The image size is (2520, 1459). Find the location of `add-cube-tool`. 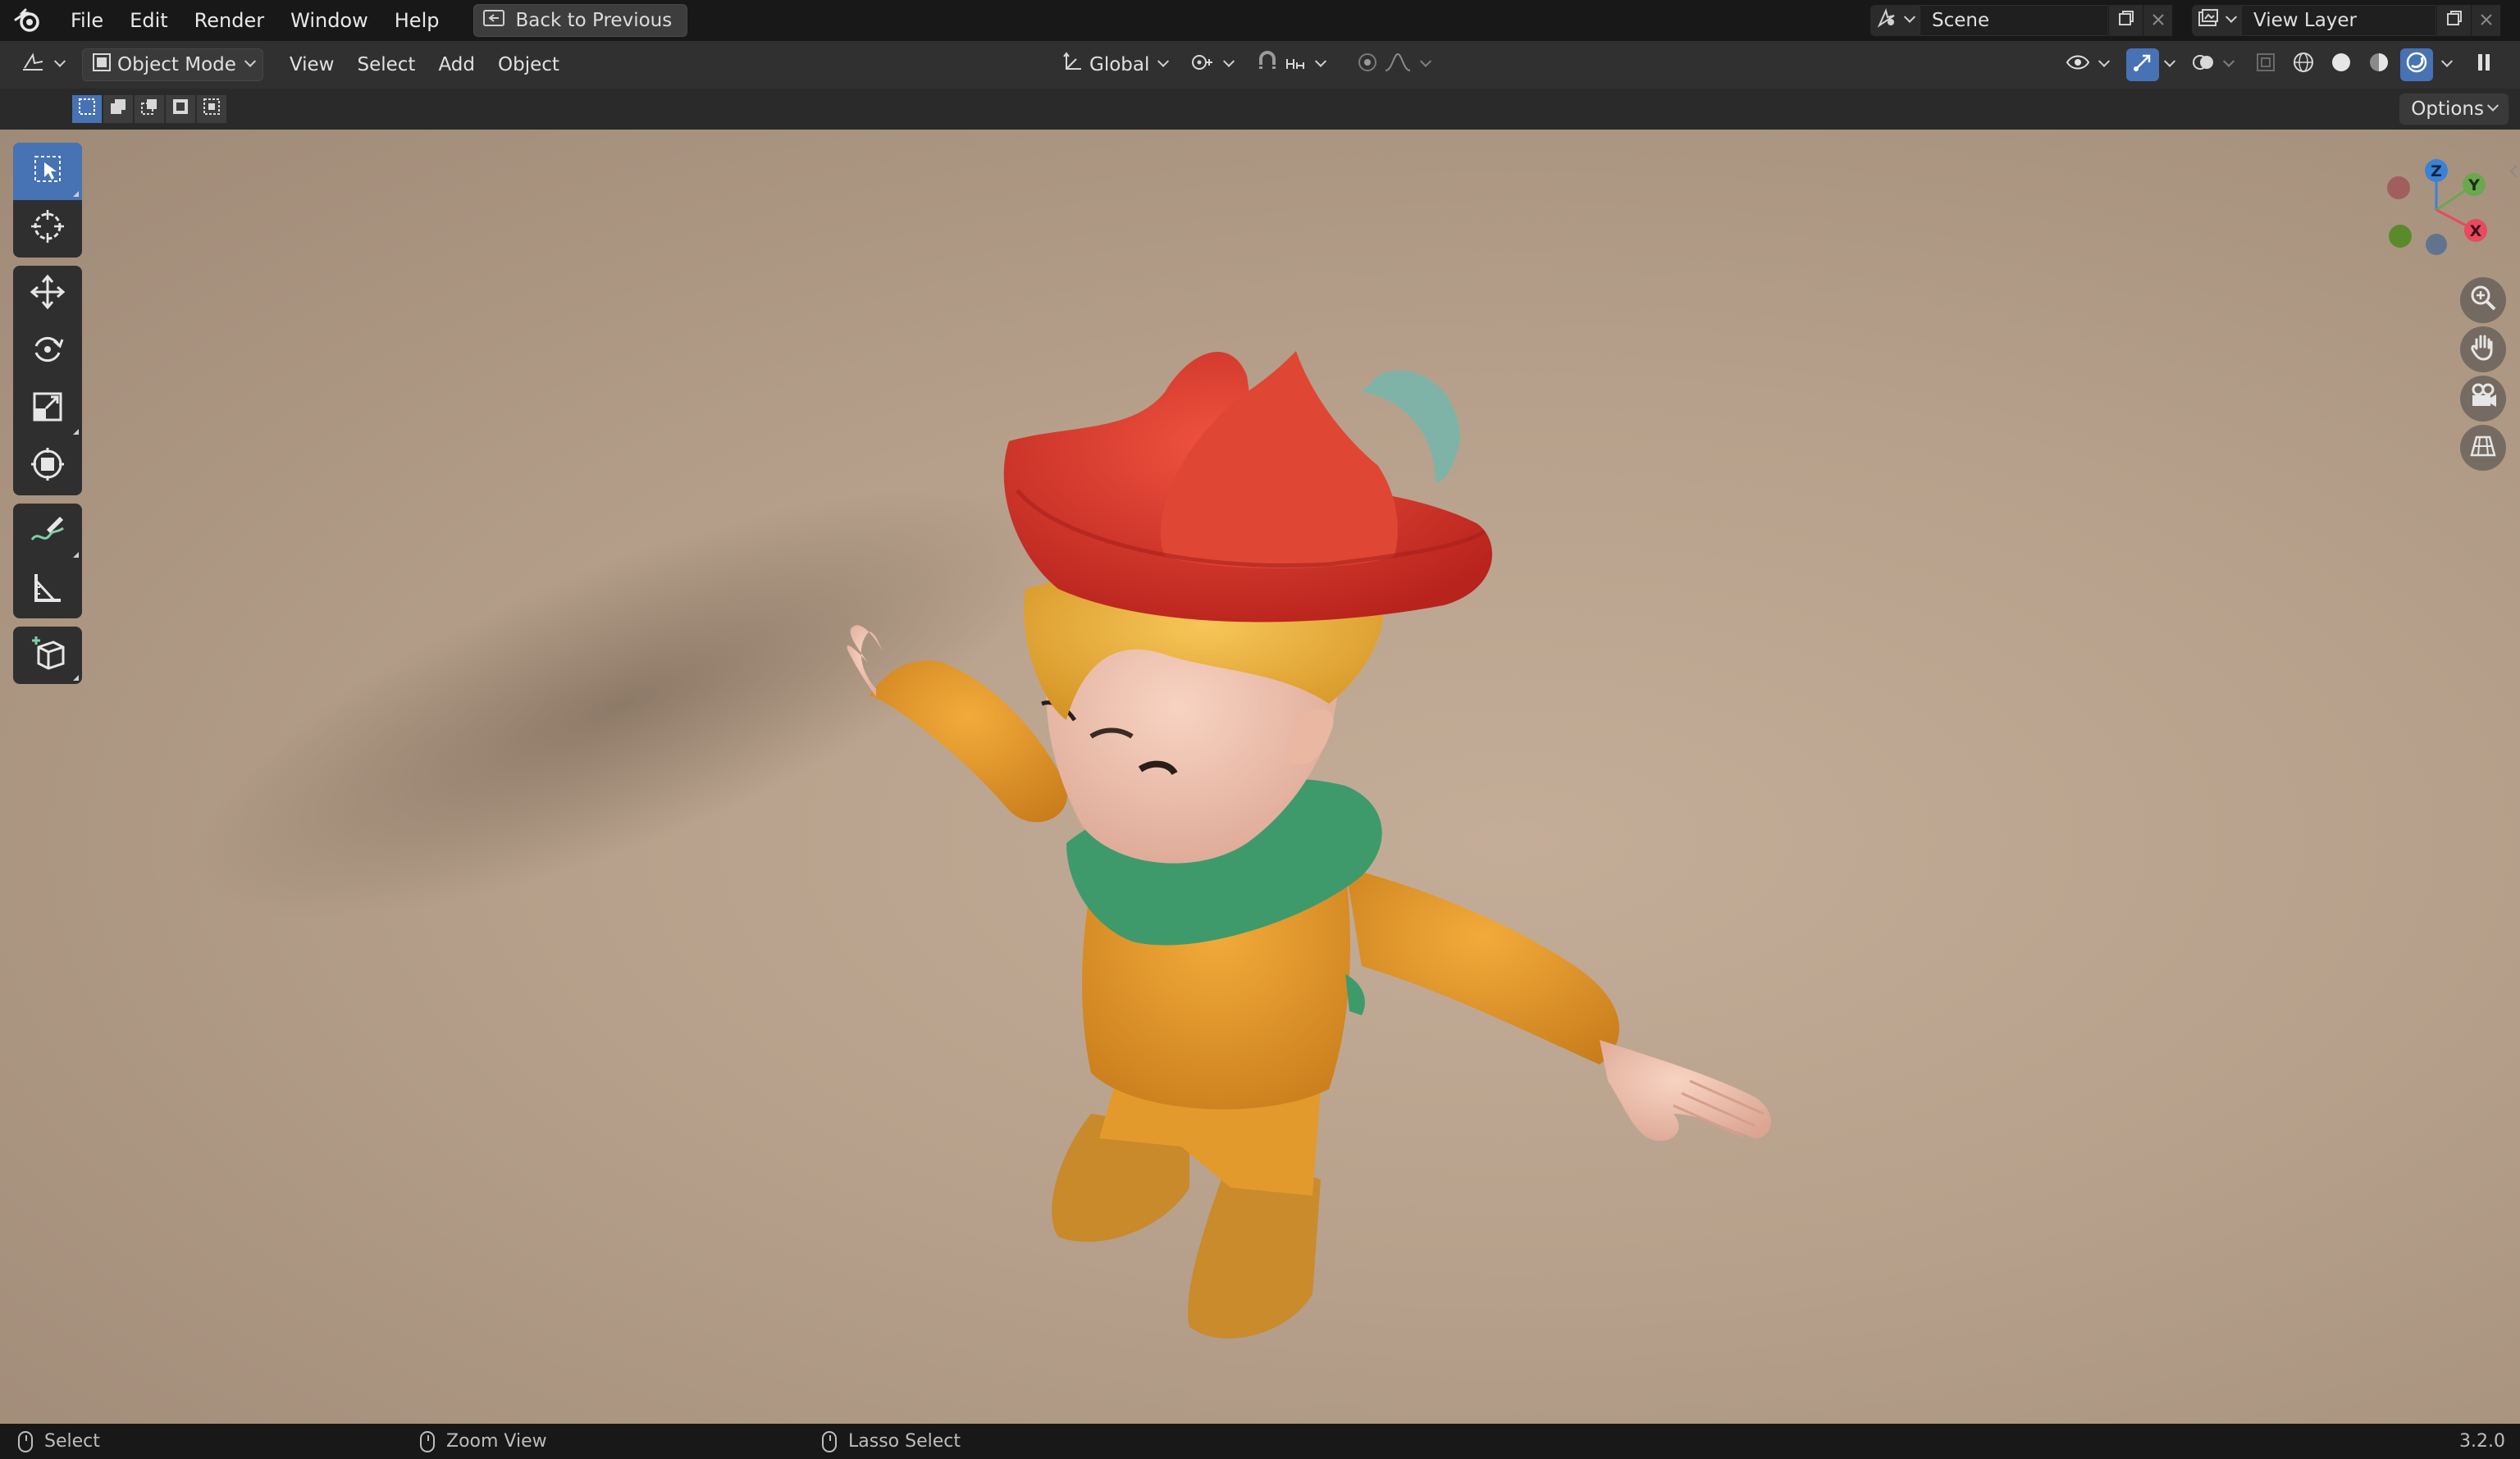

add-cube-tool is located at coordinates (48, 655).